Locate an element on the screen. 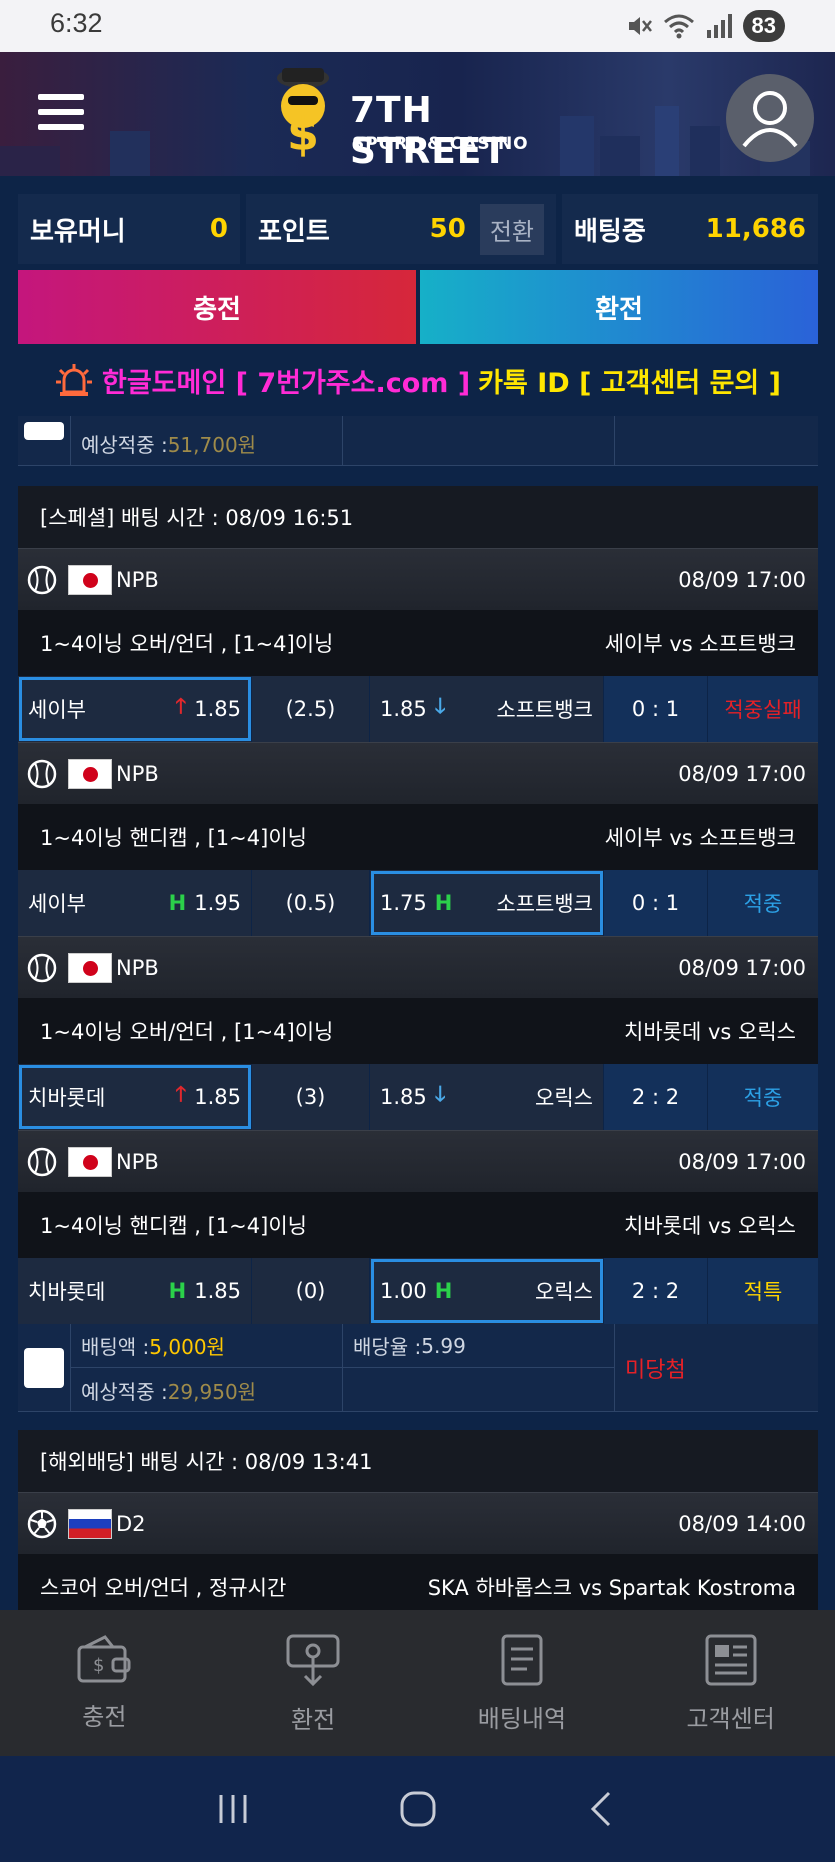 This screenshot has height=1862, width=835. odds-row: 치바롯데 🡑 1.85 (3) 1.85 🡓 오릭스 2 : 2 적중 is located at coordinates (418, 1097).